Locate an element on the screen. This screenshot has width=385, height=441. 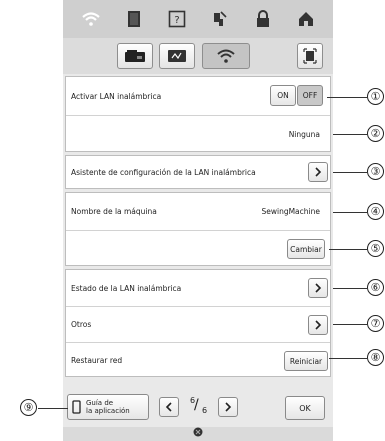
page-slash: / is located at coordinates (196, 405).